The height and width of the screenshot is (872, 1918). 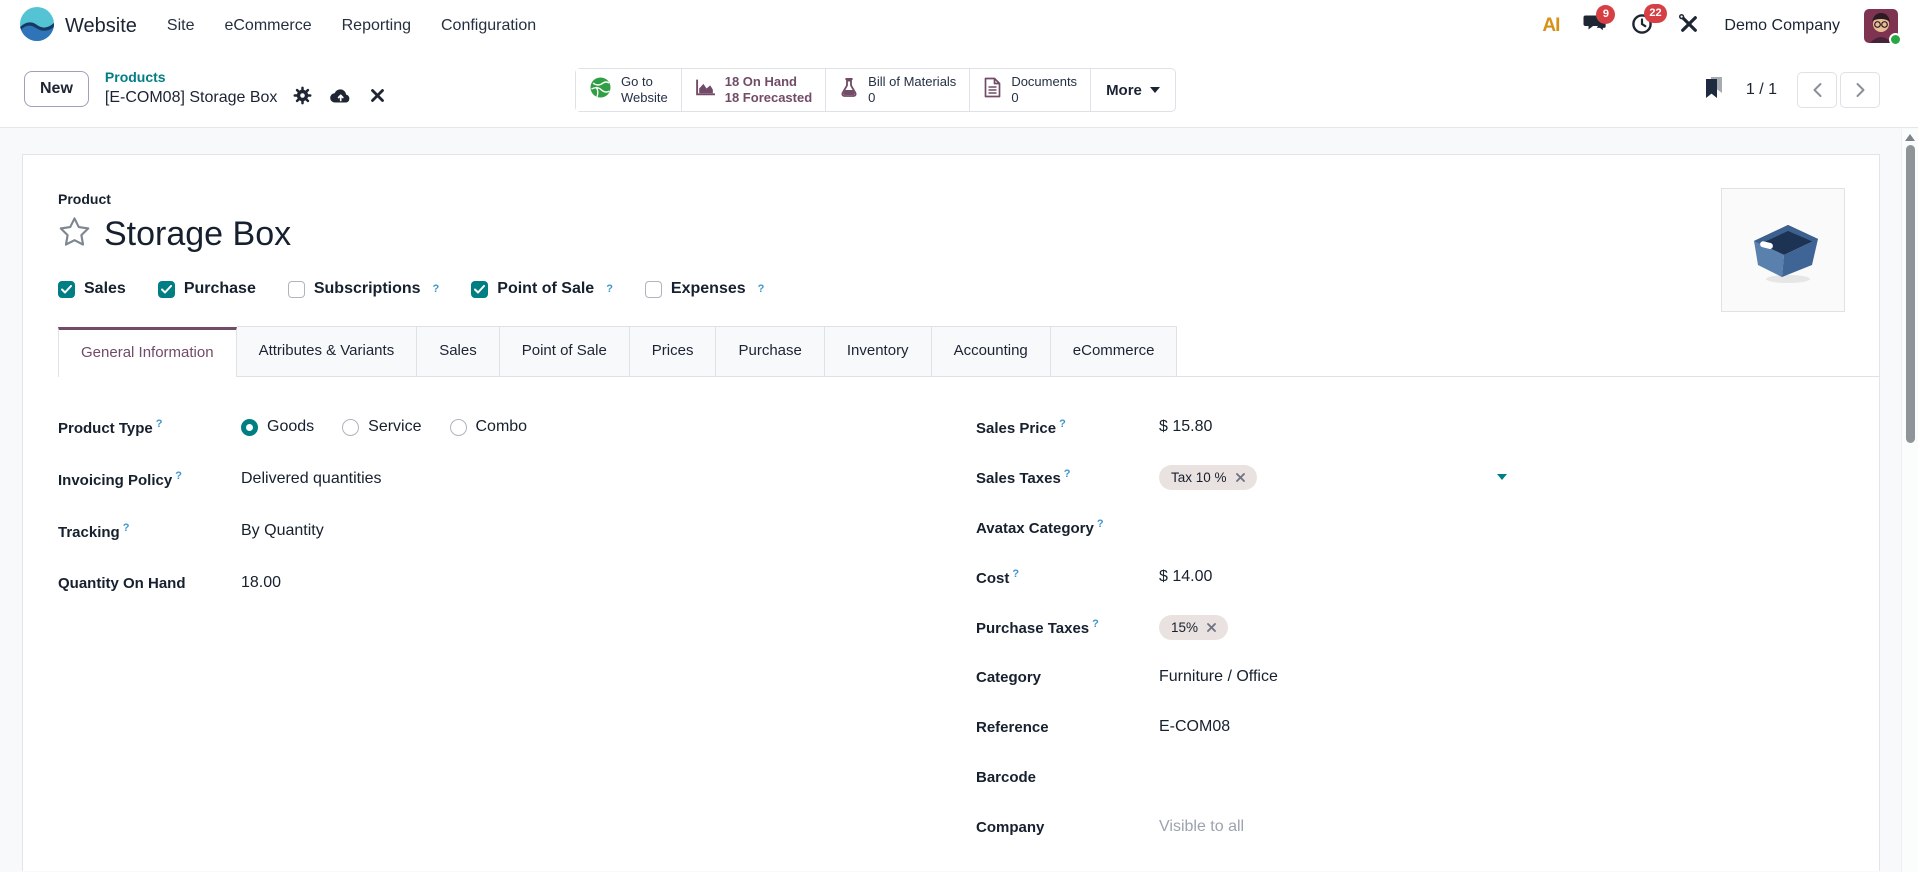 I want to click on field-tracking: Tracking? By Quantity, so click(x=517, y=531).